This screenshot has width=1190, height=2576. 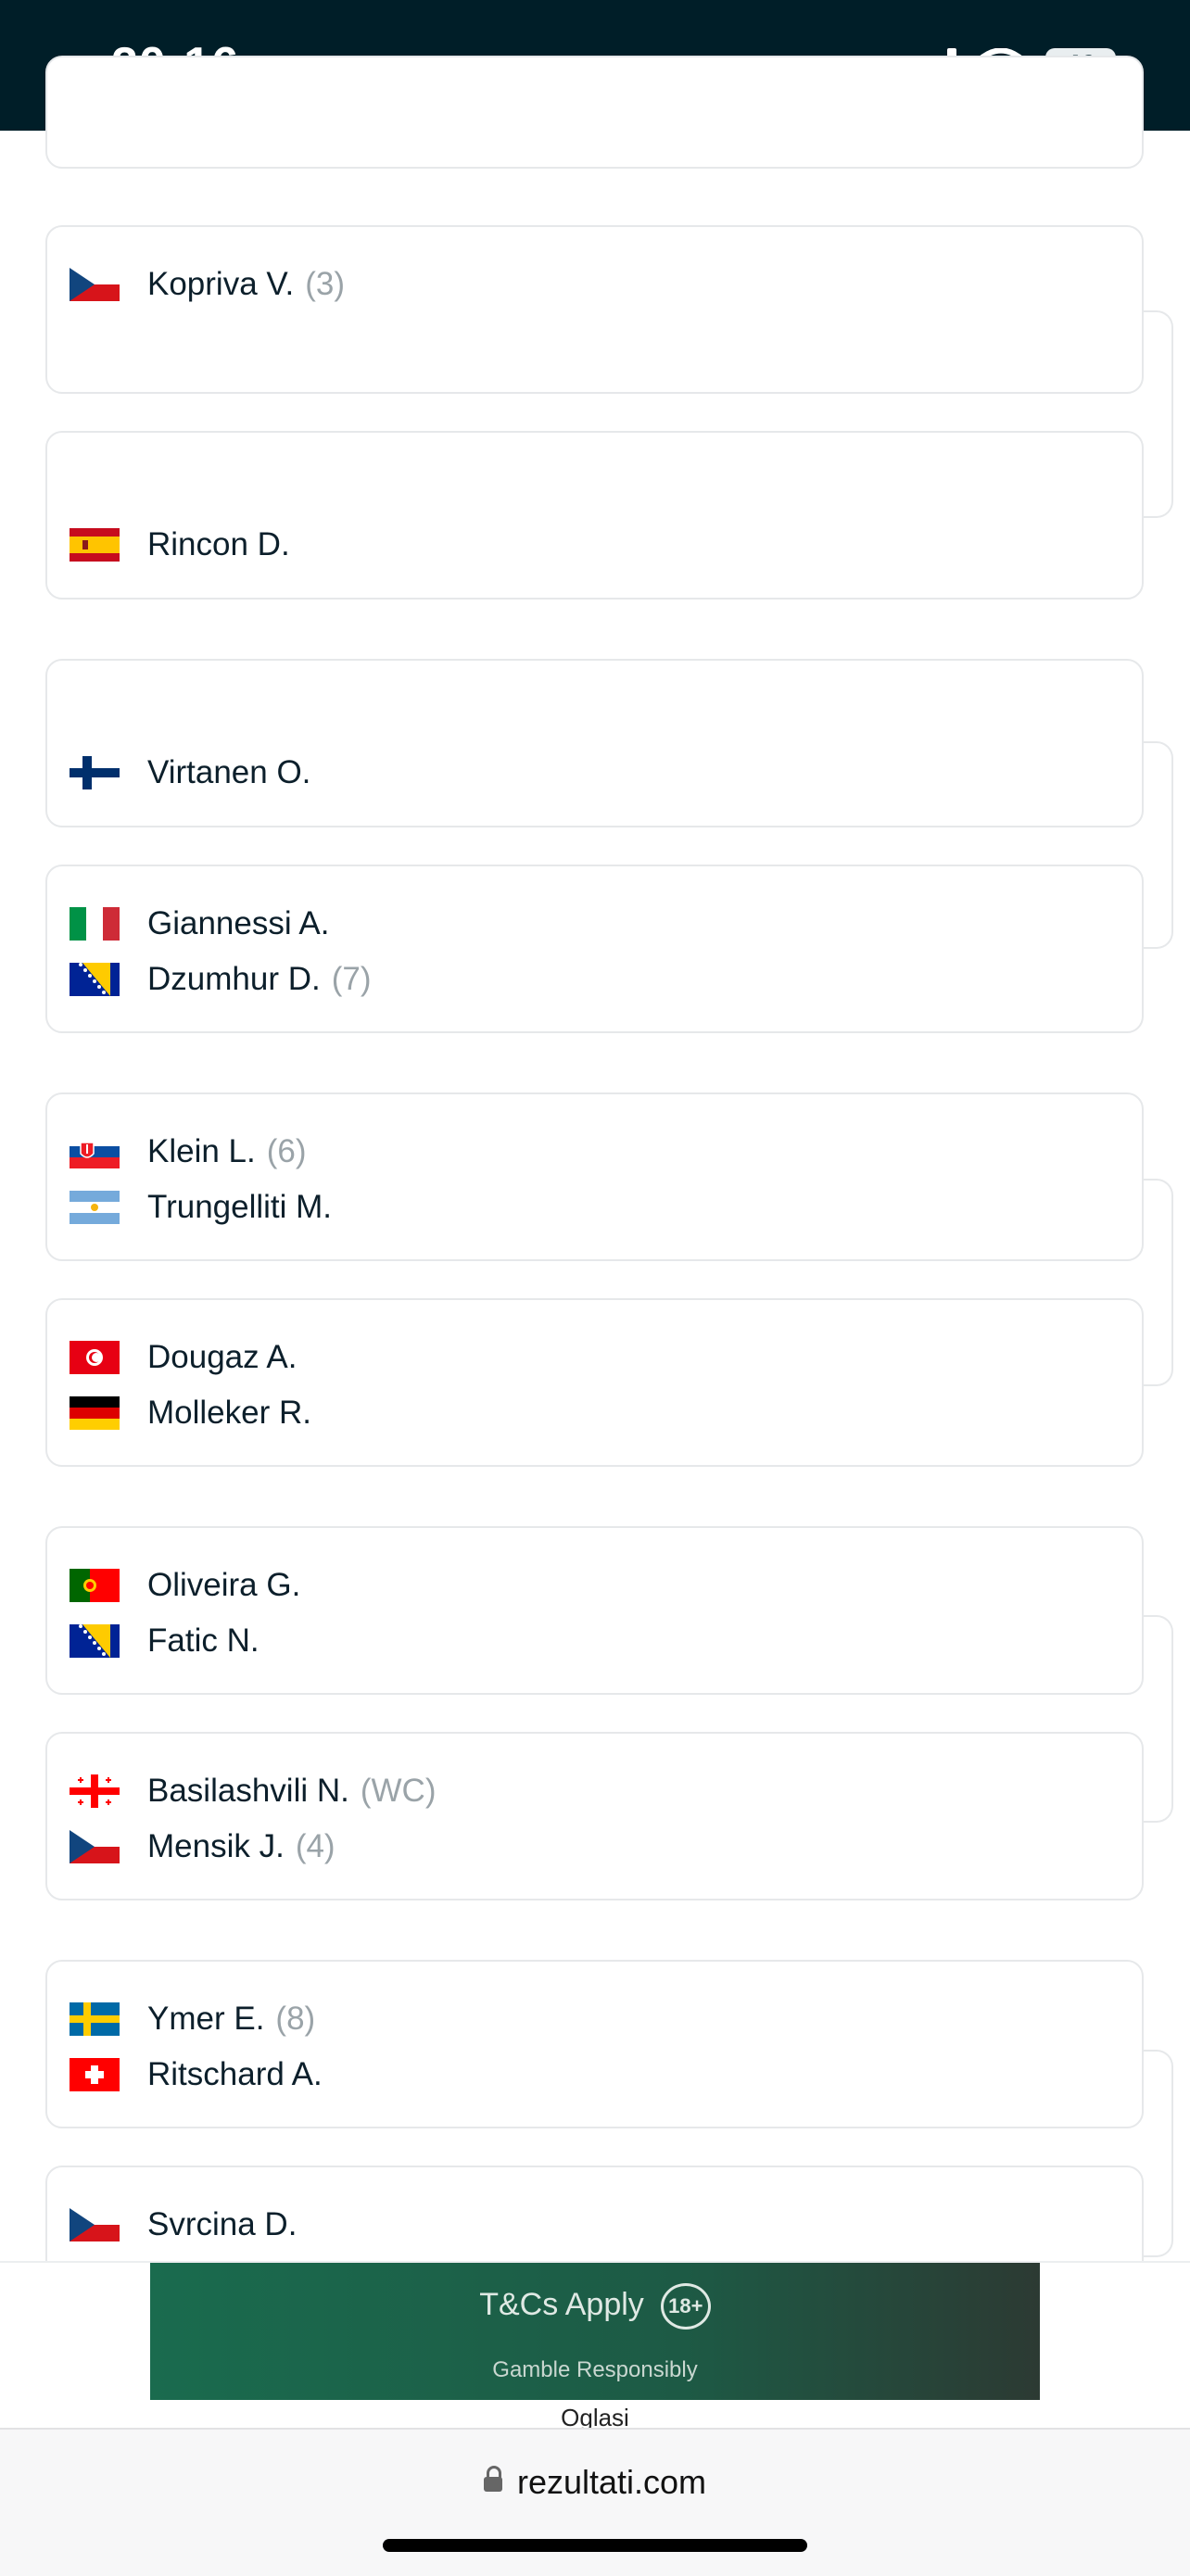 I want to click on flag-spain-icon, so click(x=95, y=545).